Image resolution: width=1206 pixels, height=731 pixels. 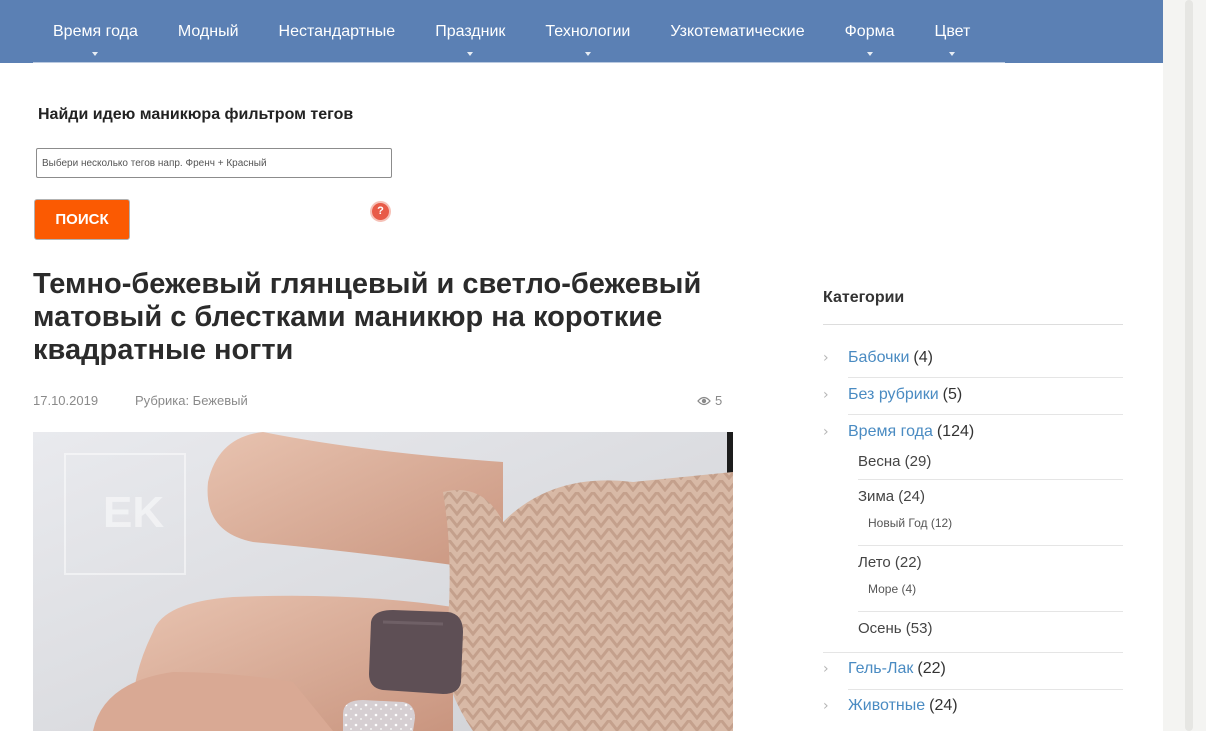 I want to click on category-count: (24), so click(x=943, y=705).